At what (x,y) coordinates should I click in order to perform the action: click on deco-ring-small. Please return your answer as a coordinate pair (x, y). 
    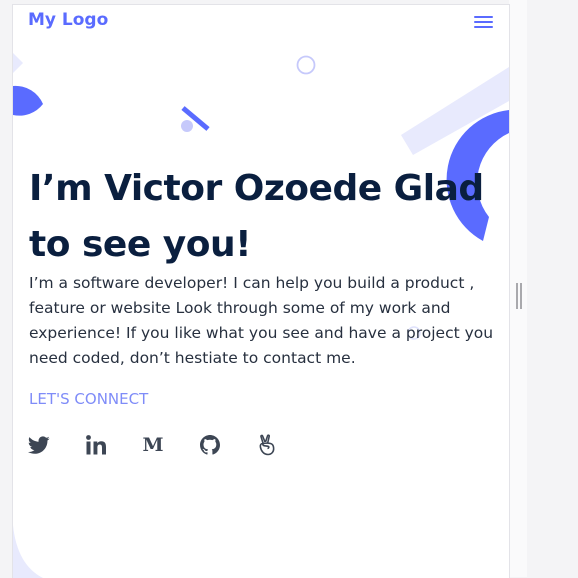
    Looking at the image, I should click on (306, 65).